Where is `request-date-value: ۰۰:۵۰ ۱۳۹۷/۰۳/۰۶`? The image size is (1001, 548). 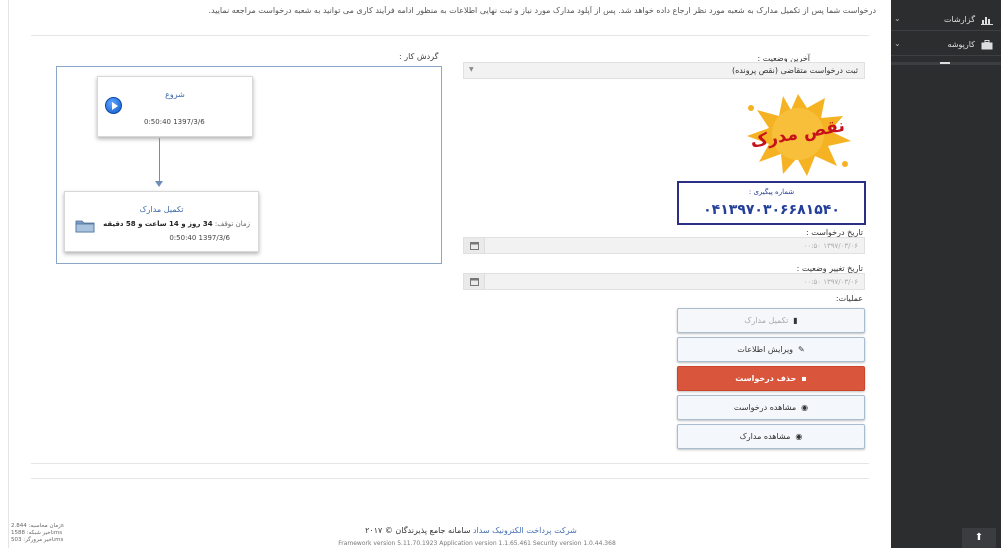
request-date-value: ۰۰:۵۰ ۱۳۹۷/۰۳/۰۶ is located at coordinates (830, 246).